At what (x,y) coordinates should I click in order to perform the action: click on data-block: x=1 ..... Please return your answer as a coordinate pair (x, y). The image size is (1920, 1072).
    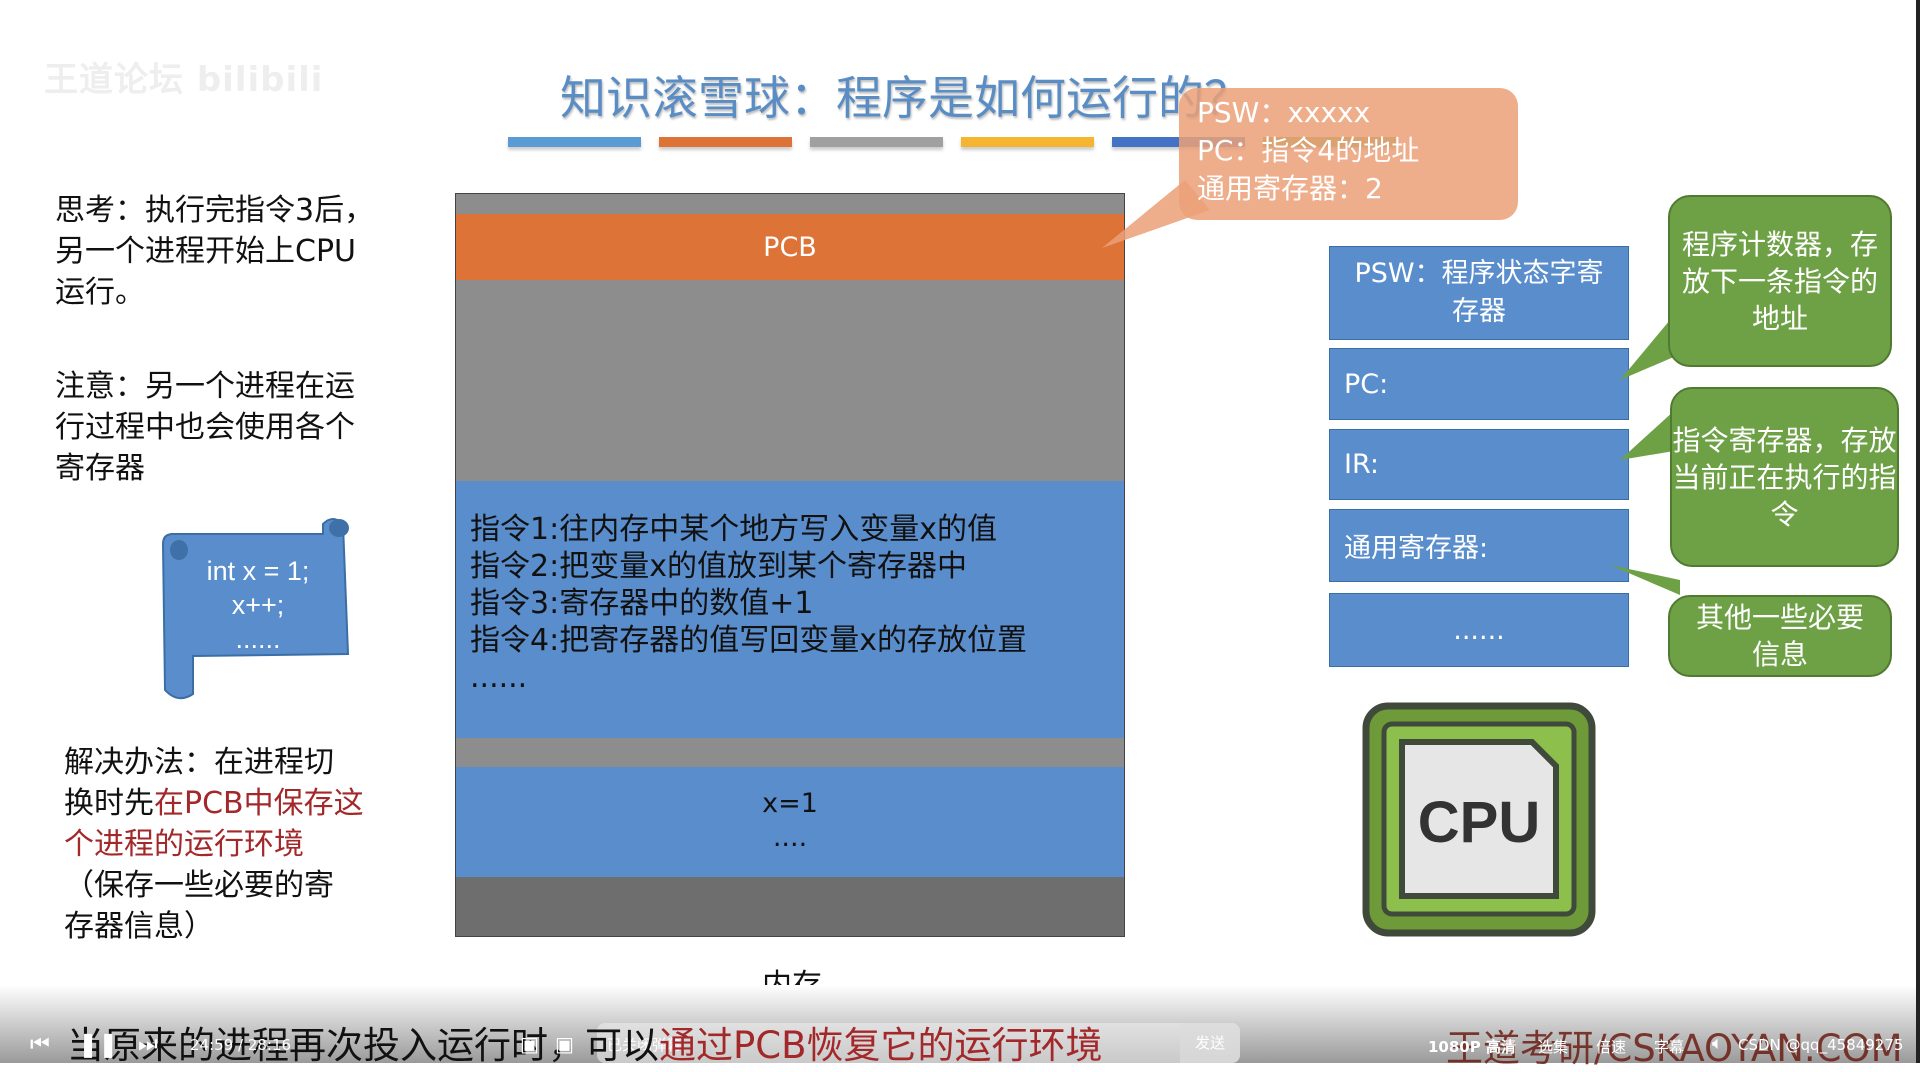
    Looking at the image, I should click on (790, 822).